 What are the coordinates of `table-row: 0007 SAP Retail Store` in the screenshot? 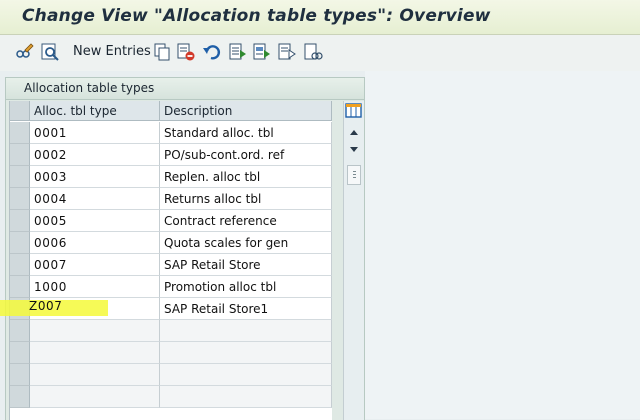 It's located at (171, 265).